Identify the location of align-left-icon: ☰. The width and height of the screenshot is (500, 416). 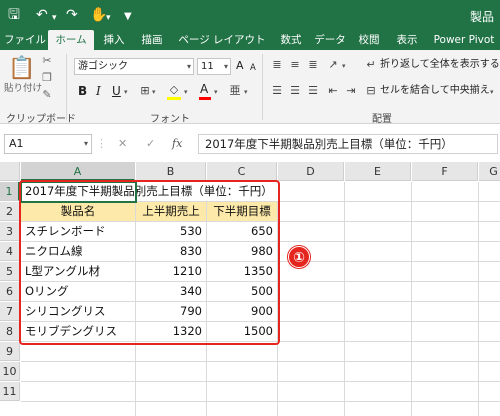
(277, 91).